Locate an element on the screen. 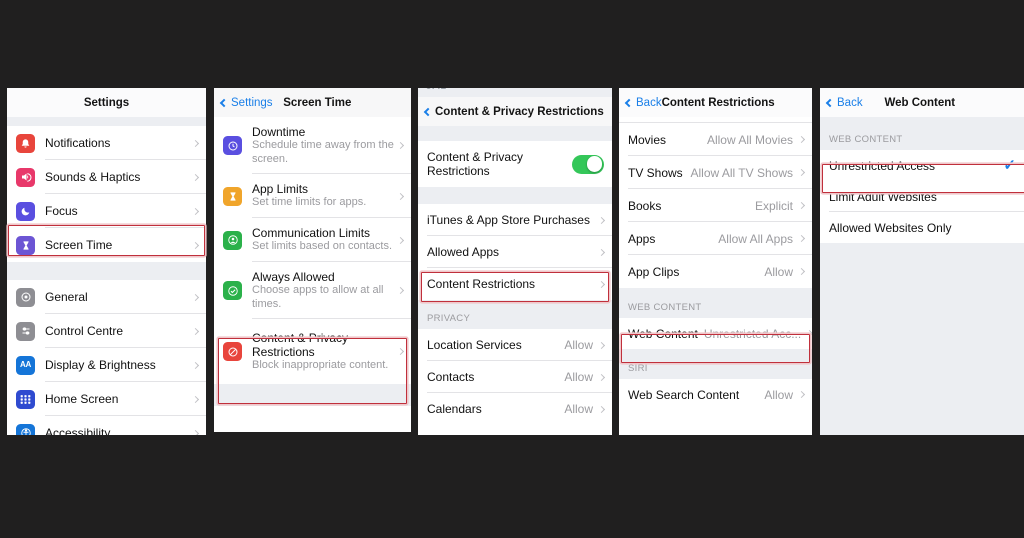  back-label: Back is located at coordinates (649, 102).